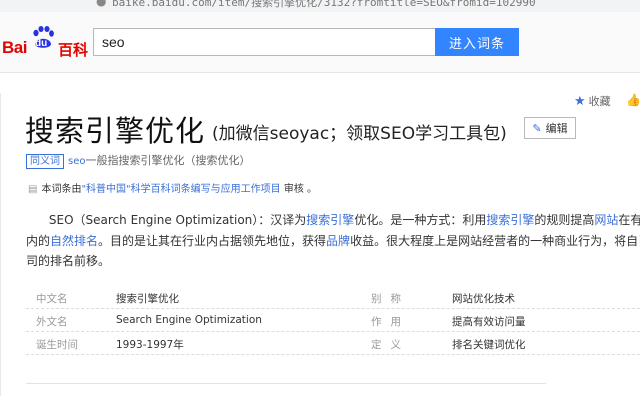 The width and height of the screenshot is (640, 396). Describe the element at coordinates (41, 43) in the screenshot. I see `logo-paw-text: du` at that location.